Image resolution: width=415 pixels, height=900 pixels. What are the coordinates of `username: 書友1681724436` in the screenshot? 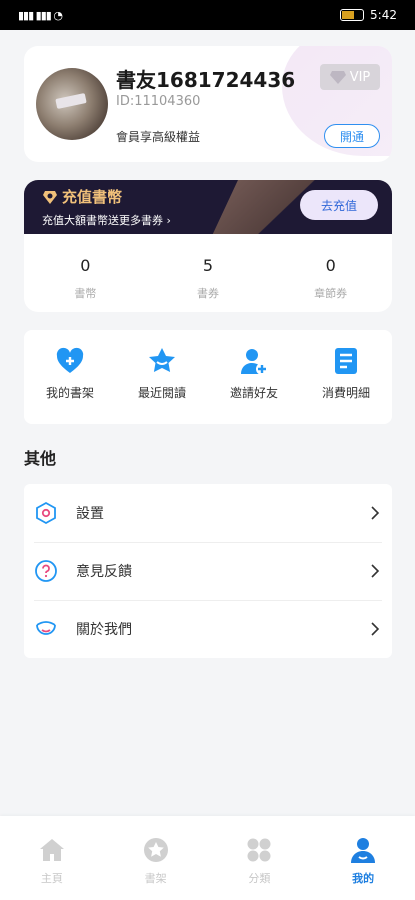 It's located at (206, 80).